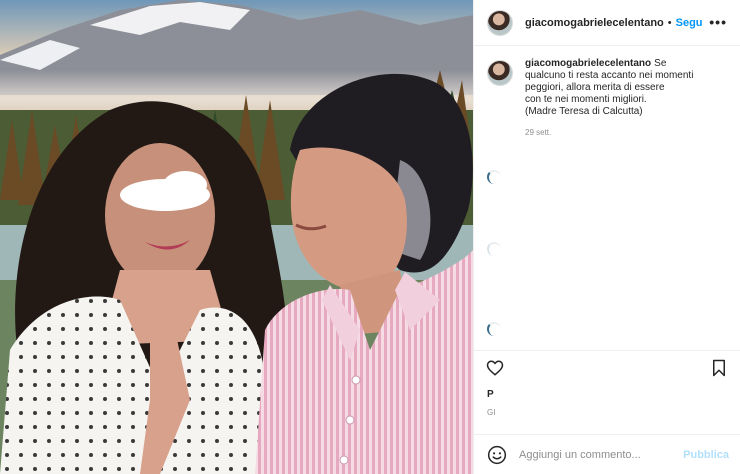  Describe the element at coordinates (609, 75) in the screenshot. I see `caption-line-1: qualcuno ti resta accanto nei momenti` at that location.